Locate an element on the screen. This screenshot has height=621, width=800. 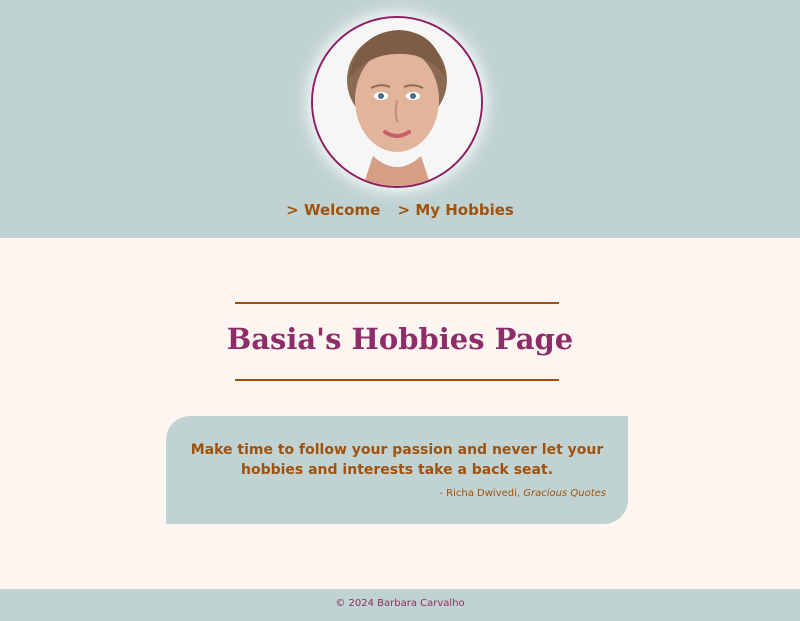
page-title: Basia's Hobbies Page is located at coordinates (400, 339).